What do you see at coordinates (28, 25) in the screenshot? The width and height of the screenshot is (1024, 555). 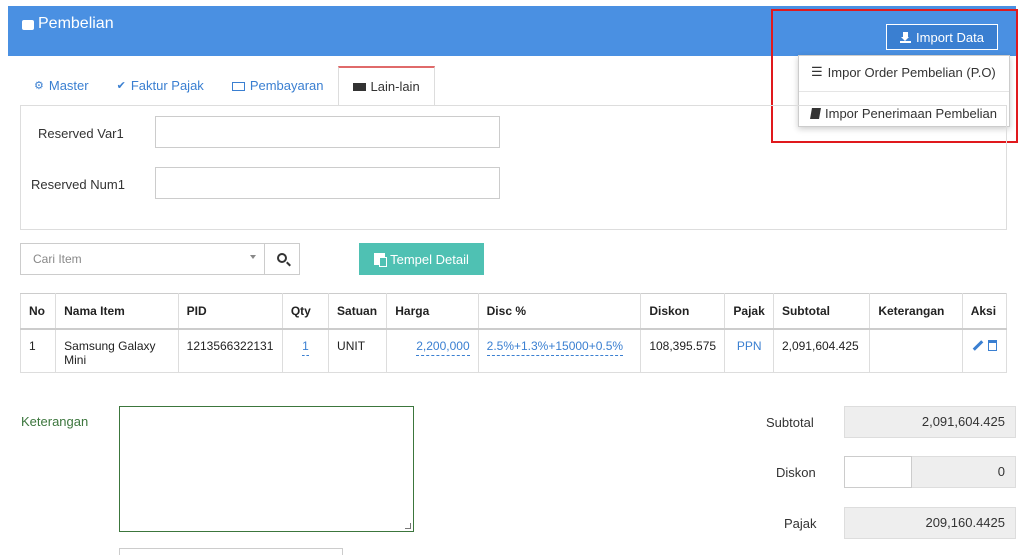 I see `briefcase-icon` at bounding box center [28, 25].